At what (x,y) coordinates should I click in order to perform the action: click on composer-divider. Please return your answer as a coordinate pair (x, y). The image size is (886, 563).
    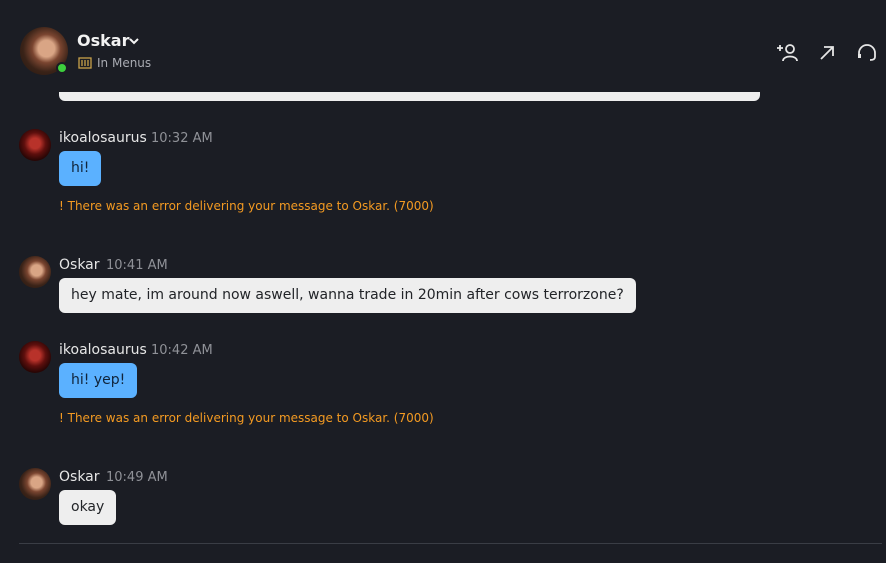
    Looking at the image, I should click on (450, 543).